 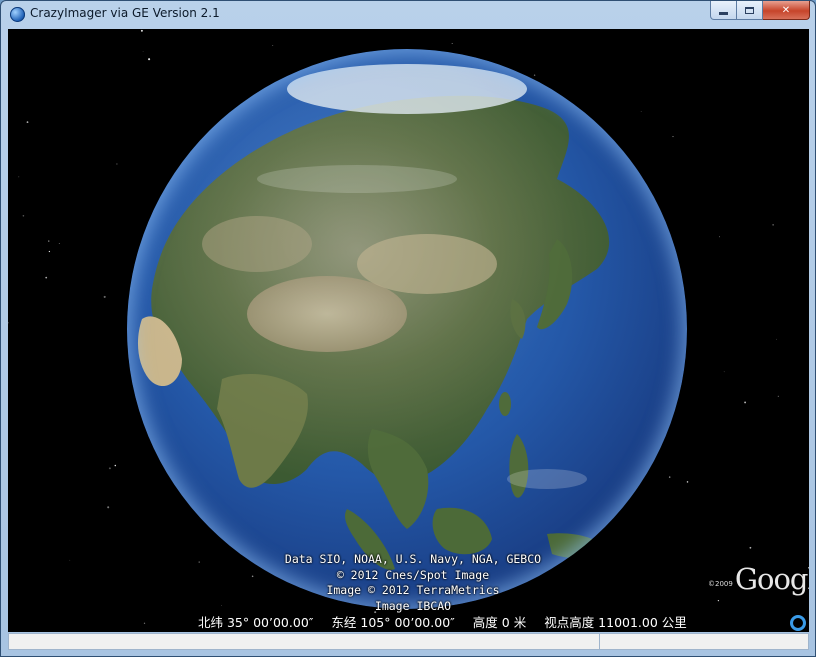 I want to click on minimize-icon, so click(x=723, y=13).